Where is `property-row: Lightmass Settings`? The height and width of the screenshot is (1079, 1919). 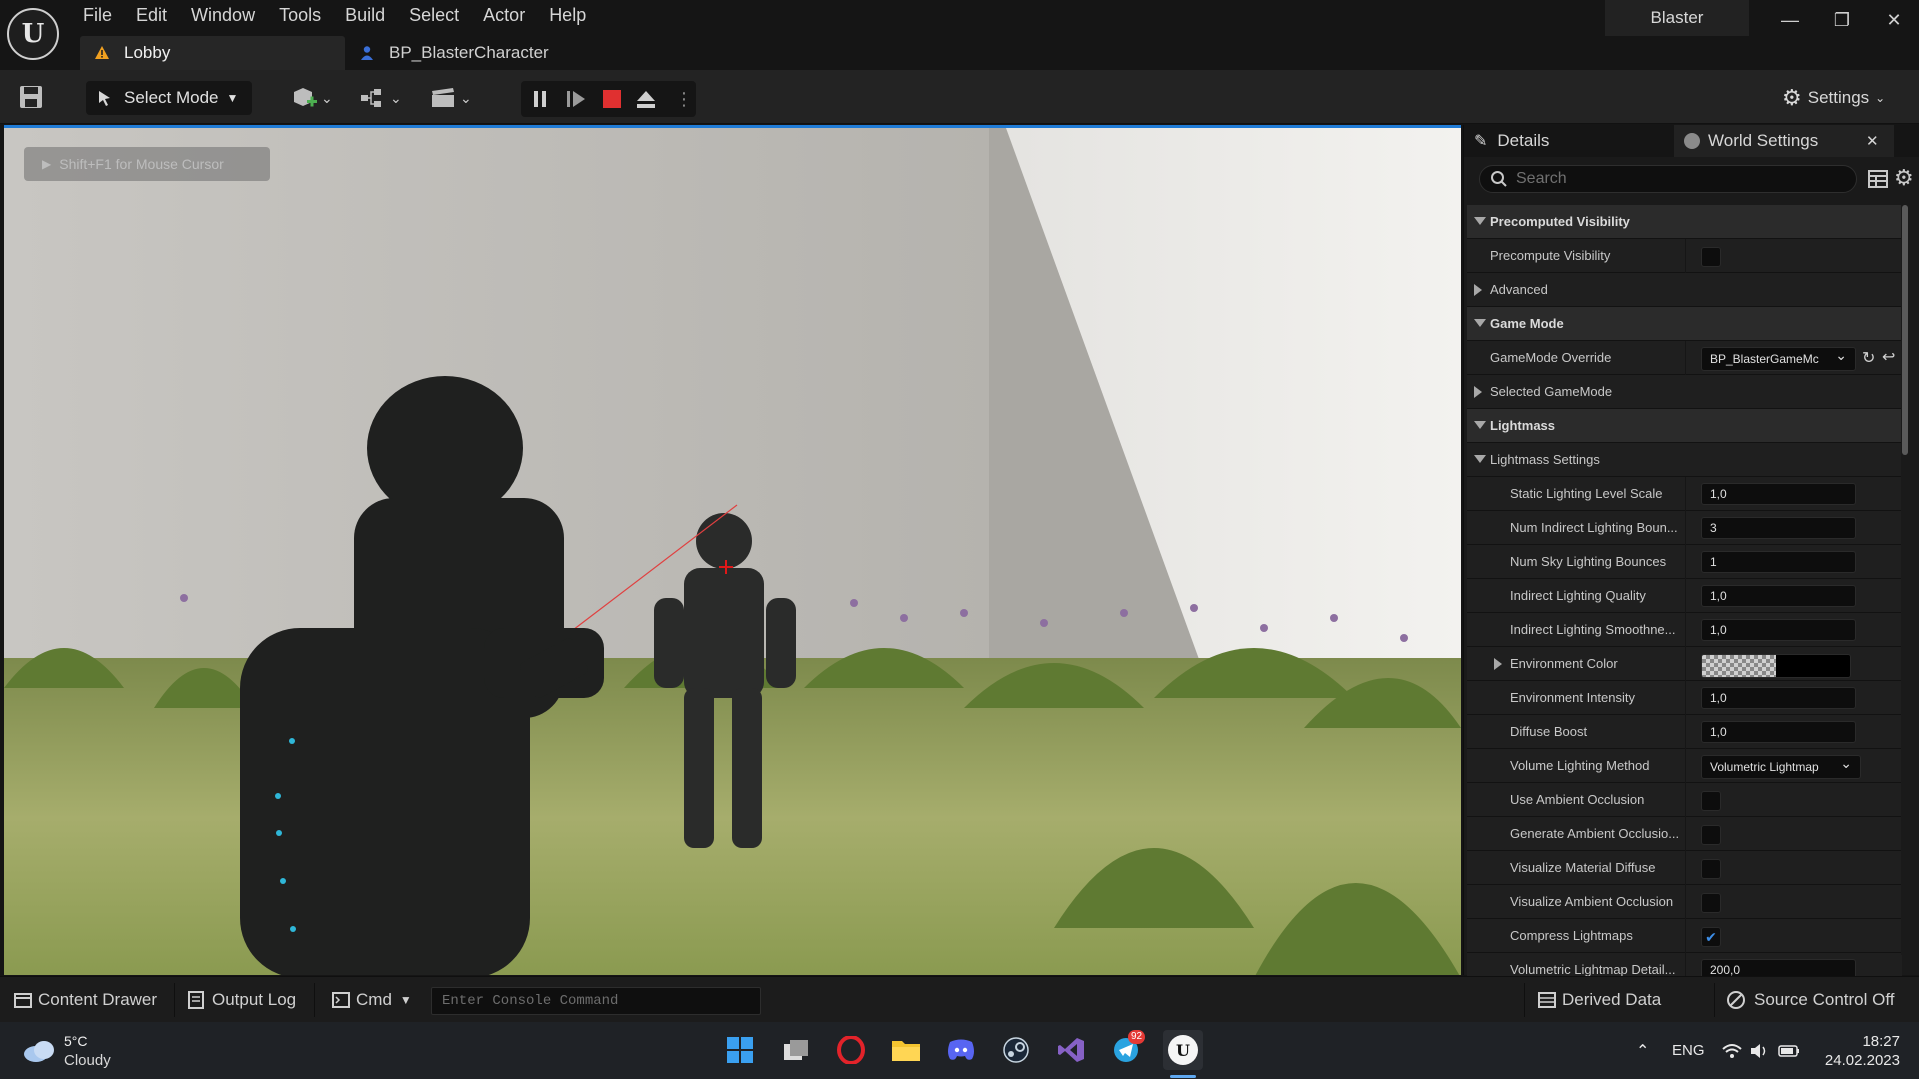
property-row: Lightmass Settings is located at coordinates (1684, 460).